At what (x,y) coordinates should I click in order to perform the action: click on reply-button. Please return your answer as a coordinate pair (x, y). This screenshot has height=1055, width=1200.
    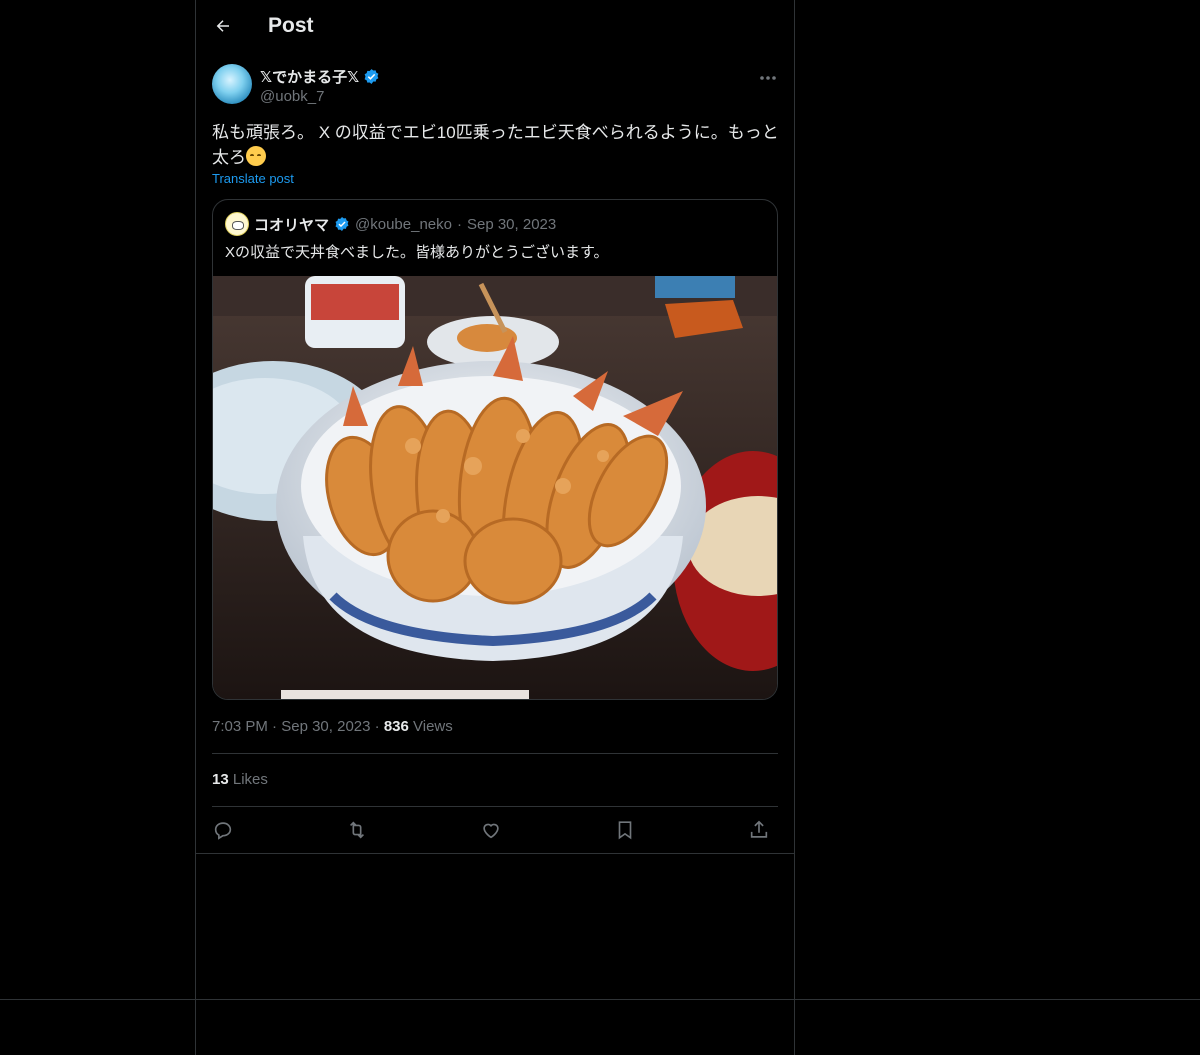
    Looking at the image, I should click on (223, 830).